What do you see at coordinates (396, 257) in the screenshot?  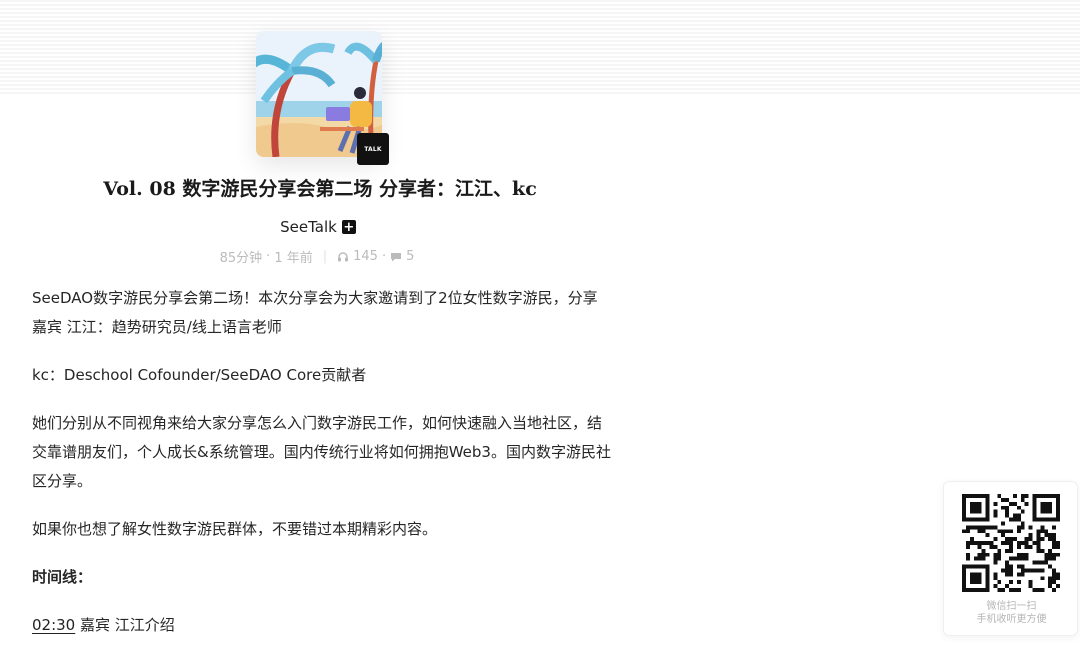 I see `comment-icon` at bounding box center [396, 257].